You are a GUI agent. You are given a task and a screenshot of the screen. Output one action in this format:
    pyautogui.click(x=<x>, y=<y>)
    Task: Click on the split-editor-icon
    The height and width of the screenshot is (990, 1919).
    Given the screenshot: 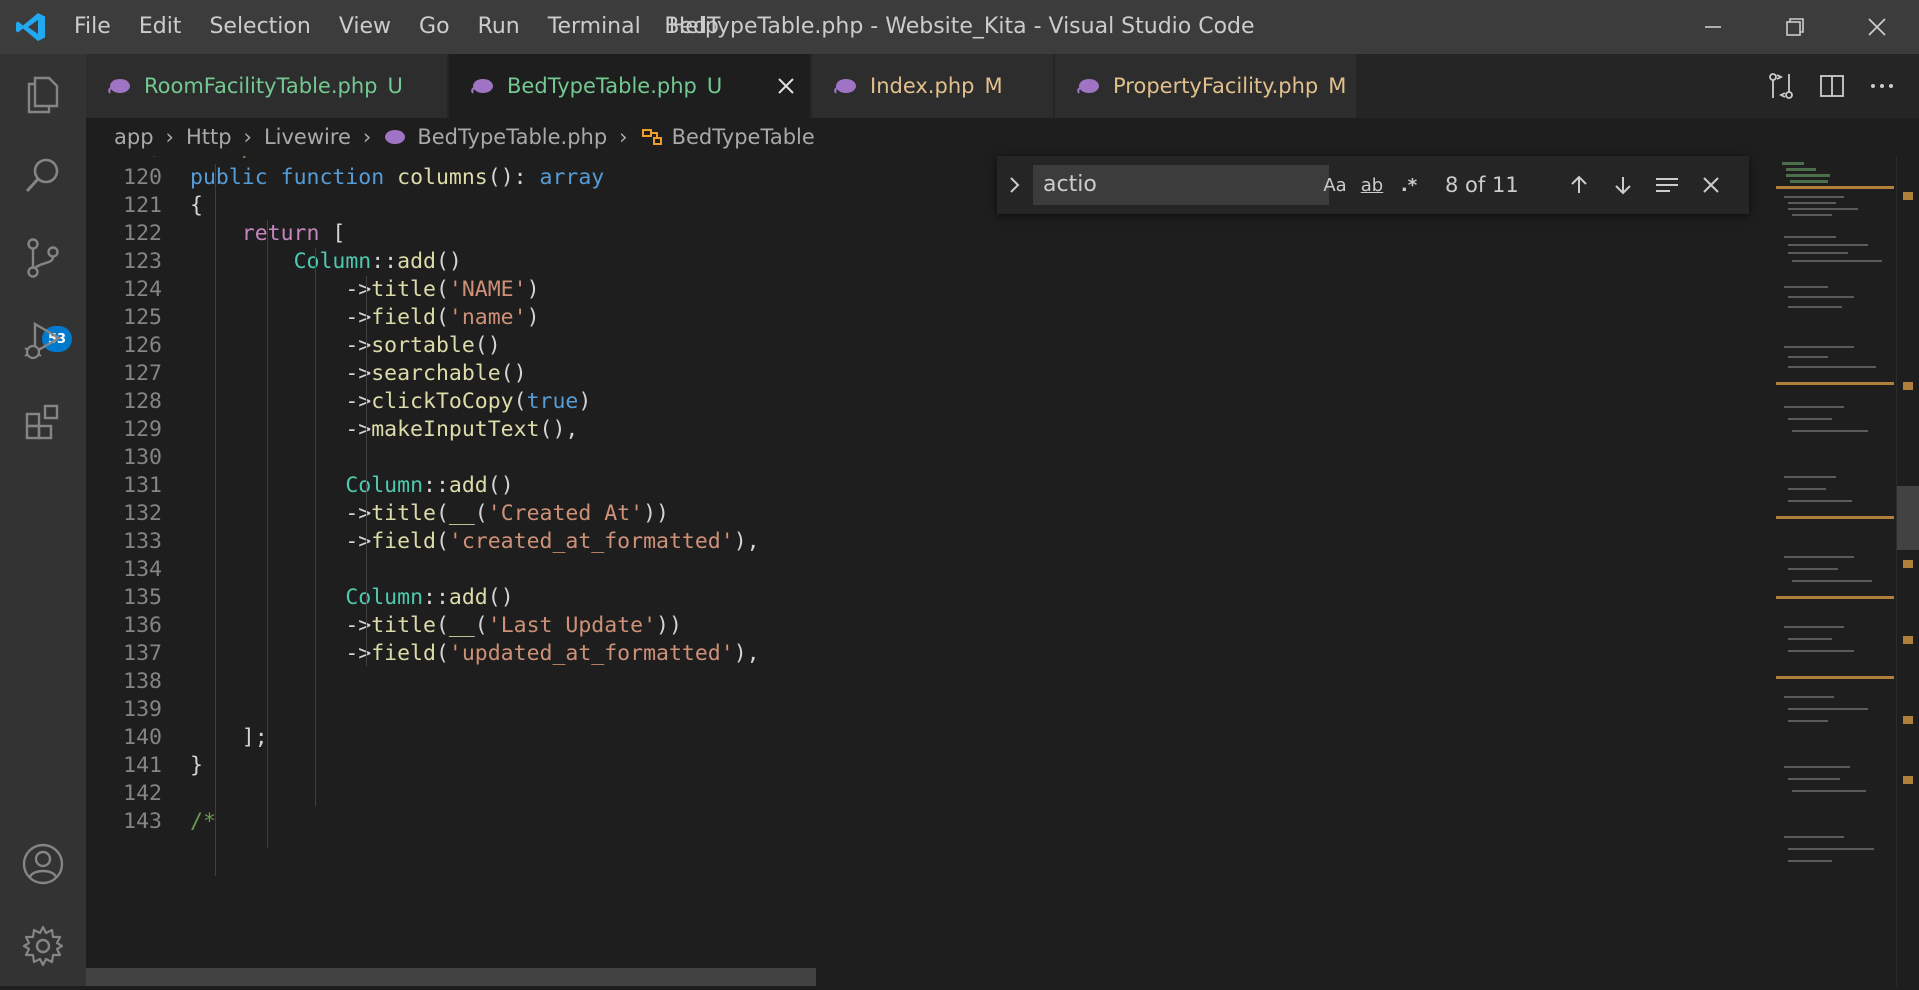 What is the action you would take?
    pyautogui.click(x=1832, y=86)
    